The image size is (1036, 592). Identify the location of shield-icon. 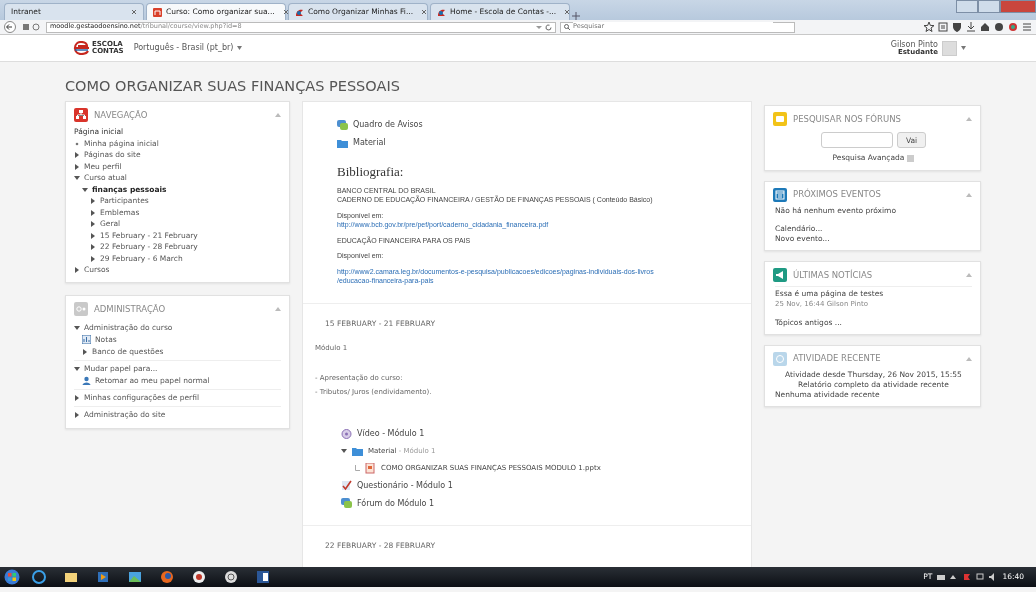
(957, 27).